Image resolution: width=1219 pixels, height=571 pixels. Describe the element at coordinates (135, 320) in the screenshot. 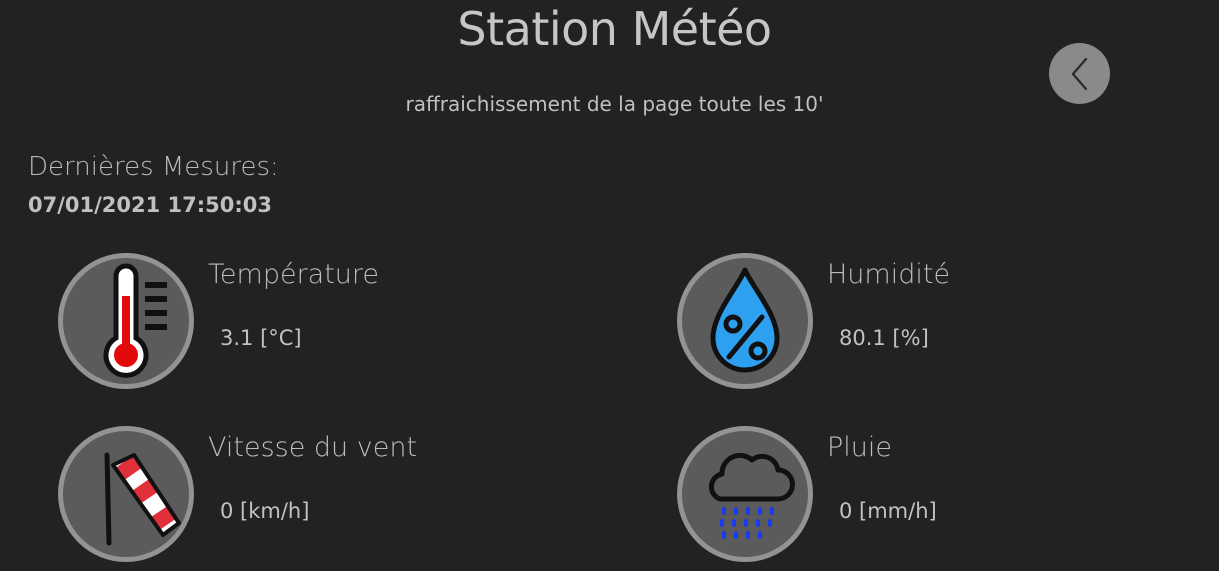

I see `thermometer-icon` at that location.